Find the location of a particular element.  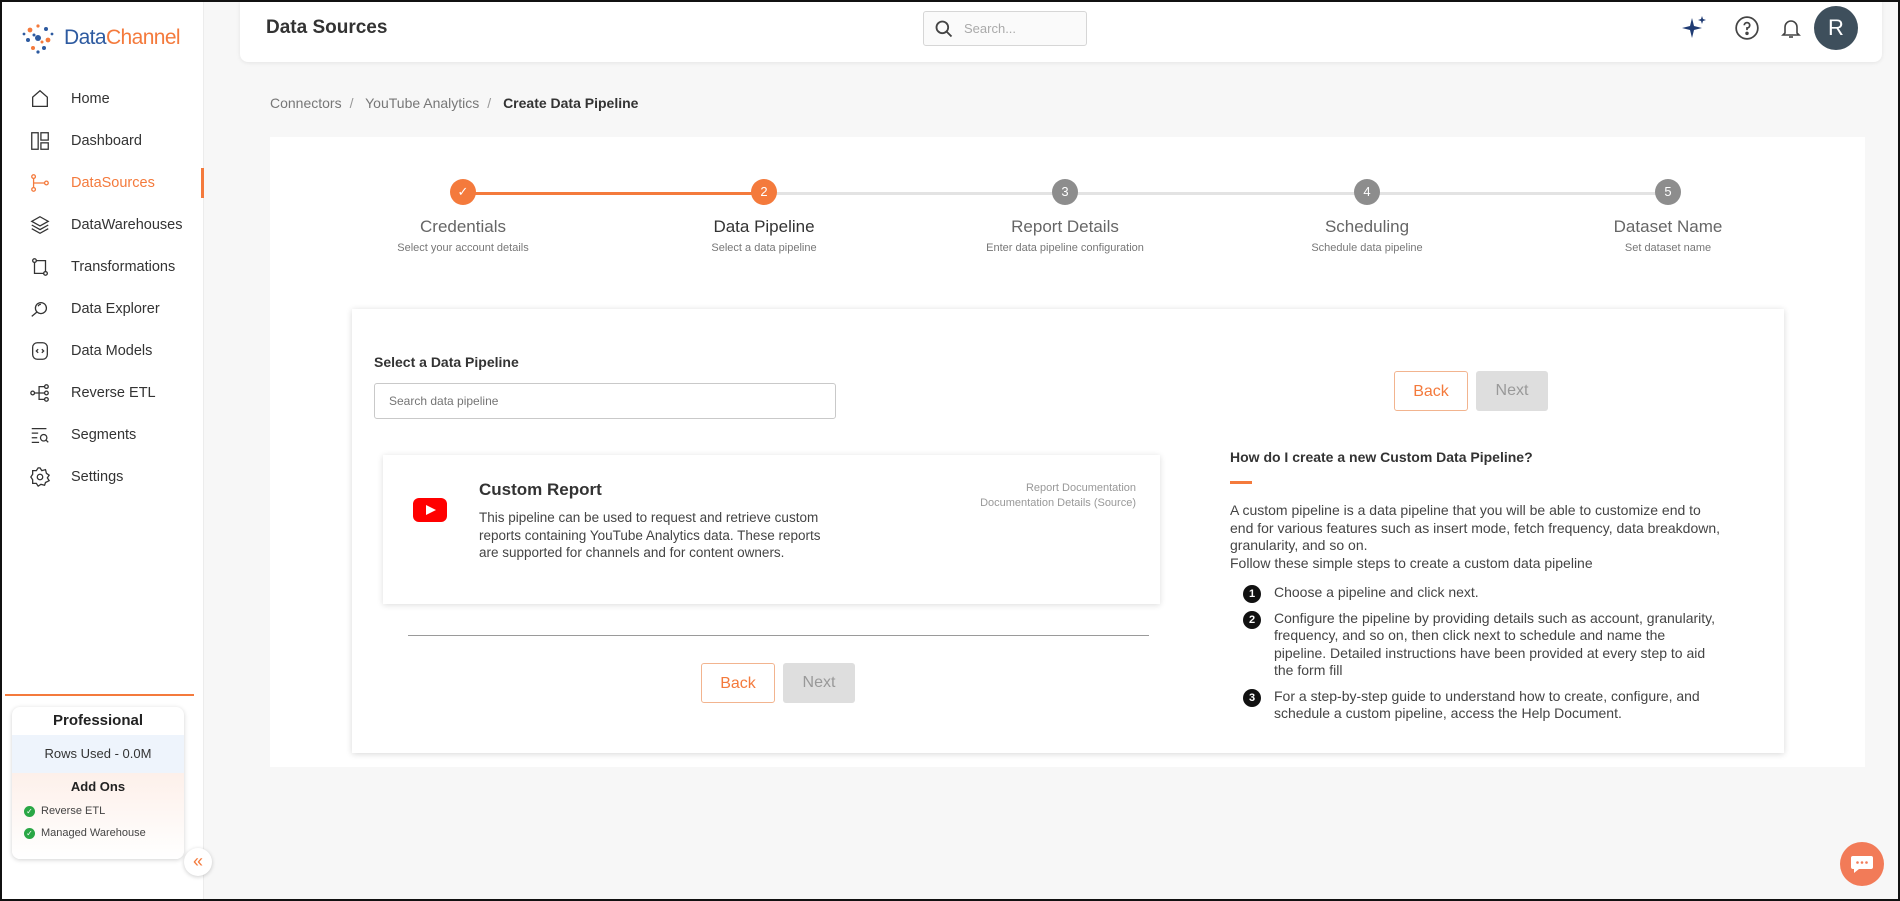

sidebar-item-data-models: Data Models is located at coordinates (102, 351).